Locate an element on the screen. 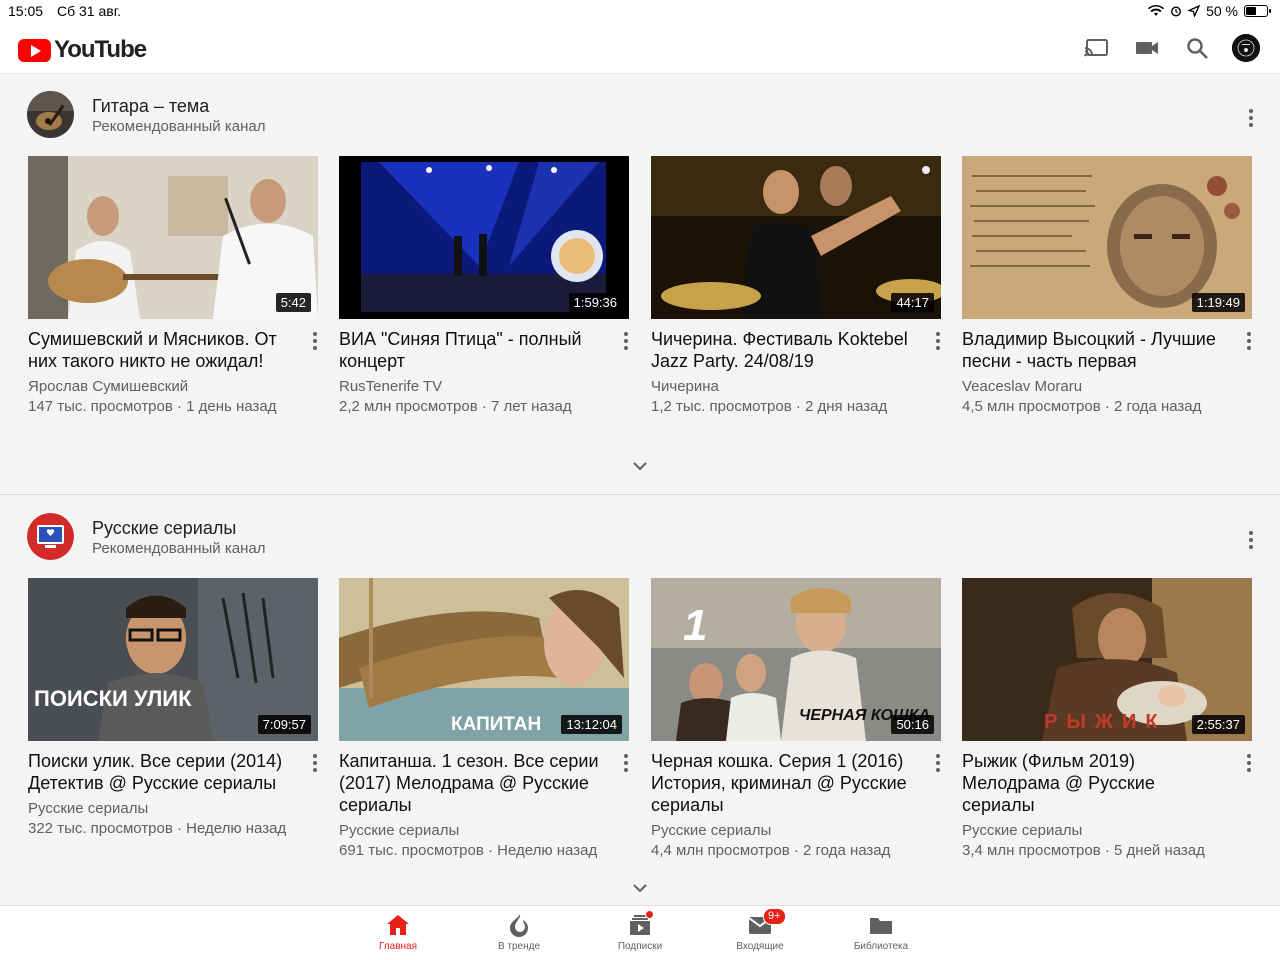  video-thumbnail: 5:42 is located at coordinates (173, 237).